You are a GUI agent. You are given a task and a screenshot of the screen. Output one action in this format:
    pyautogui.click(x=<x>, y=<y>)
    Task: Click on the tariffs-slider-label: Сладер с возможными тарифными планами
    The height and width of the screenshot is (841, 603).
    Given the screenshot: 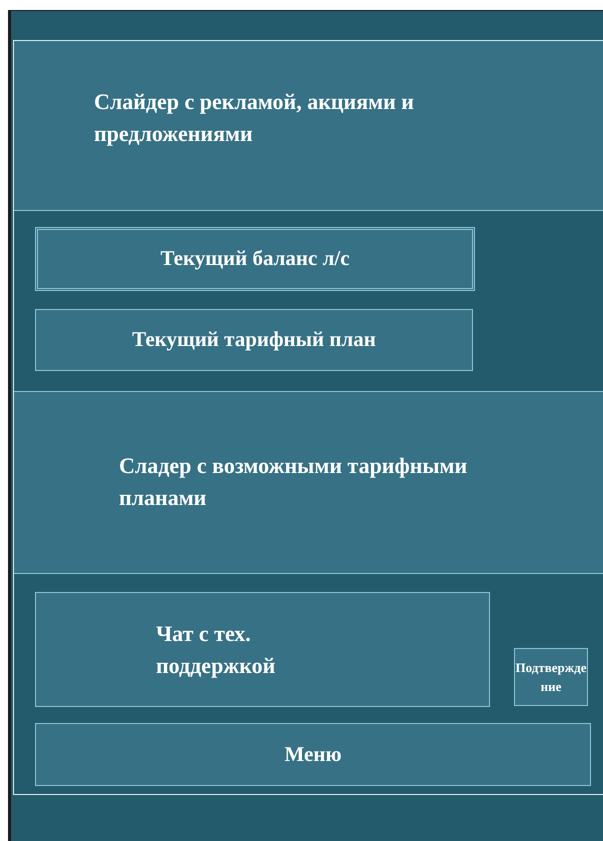 What is the action you would take?
    pyautogui.click(x=293, y=482)
    